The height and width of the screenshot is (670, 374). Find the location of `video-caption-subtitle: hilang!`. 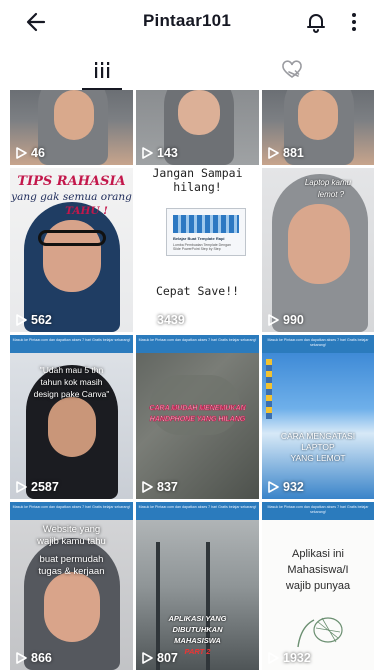

video-caption-subtitle: hilang! is located at coordinates (197, 187).